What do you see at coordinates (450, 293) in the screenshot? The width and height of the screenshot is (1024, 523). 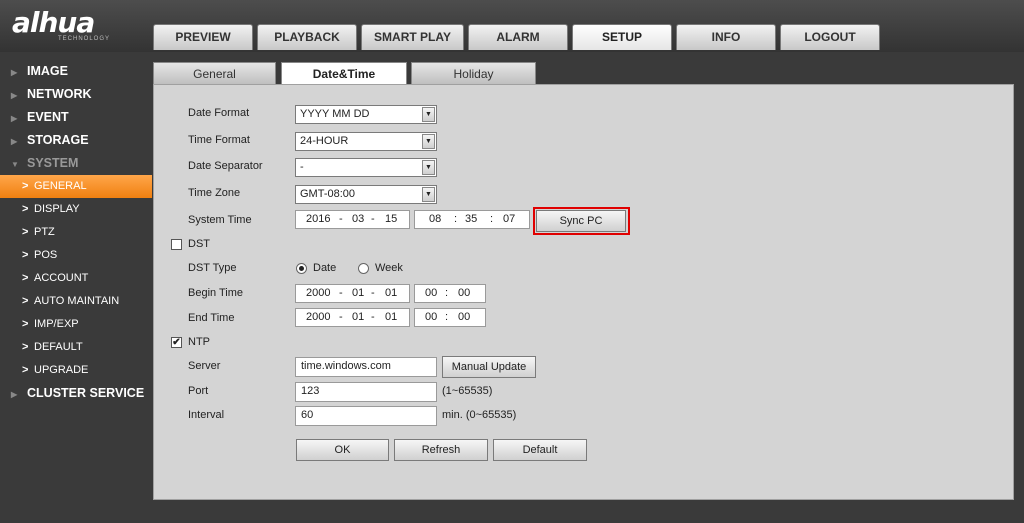 I see `begin-time-field: 00` at bounding box center [450, 293].